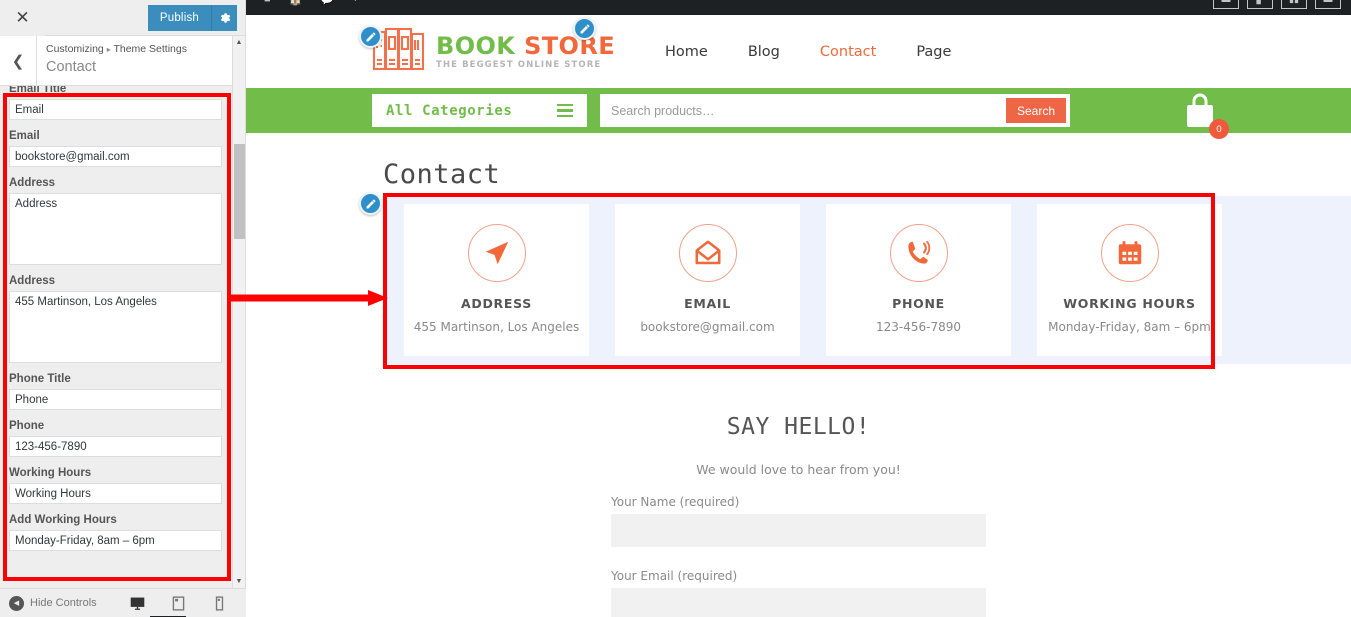  I want to click on adminbar-box-3-icon: ▮▮, so click(1294, 4).